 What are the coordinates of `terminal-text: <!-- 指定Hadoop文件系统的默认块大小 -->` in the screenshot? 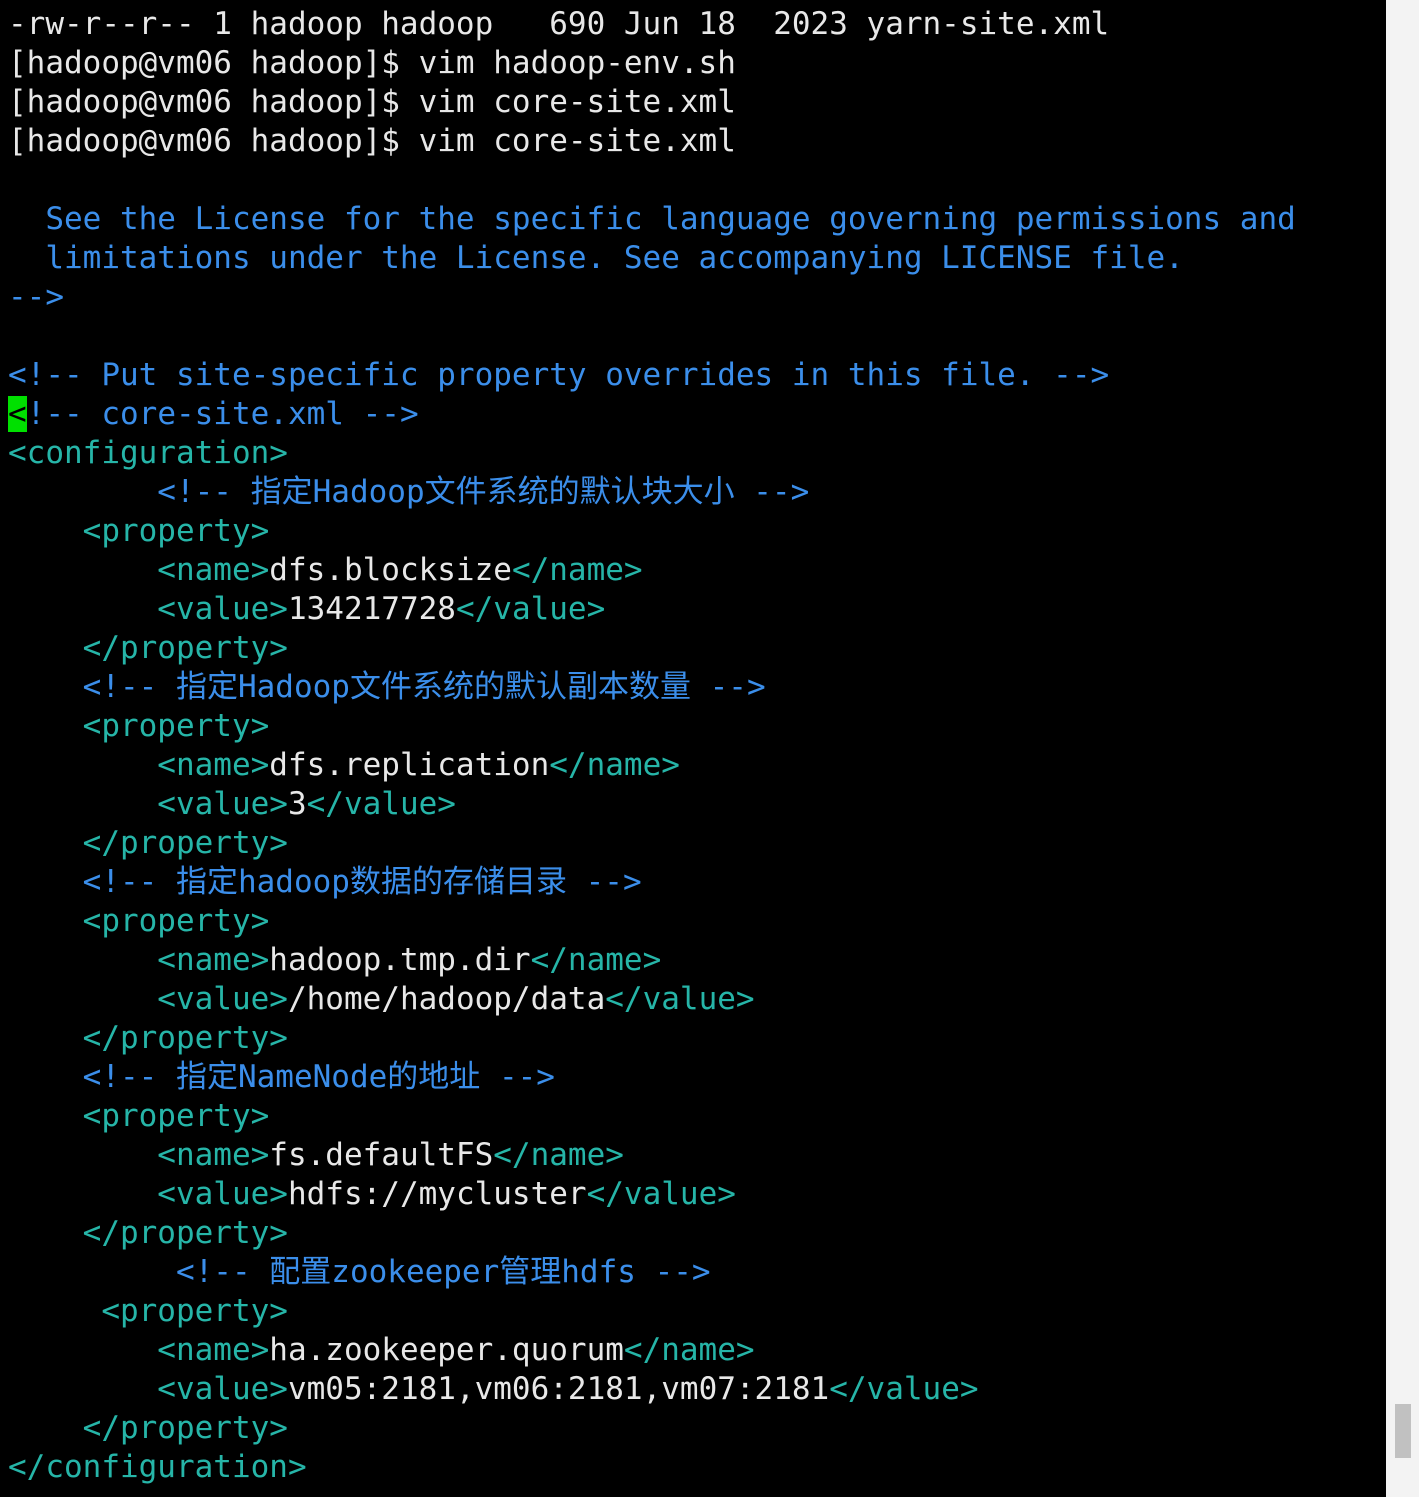 It's located at (409, 492).